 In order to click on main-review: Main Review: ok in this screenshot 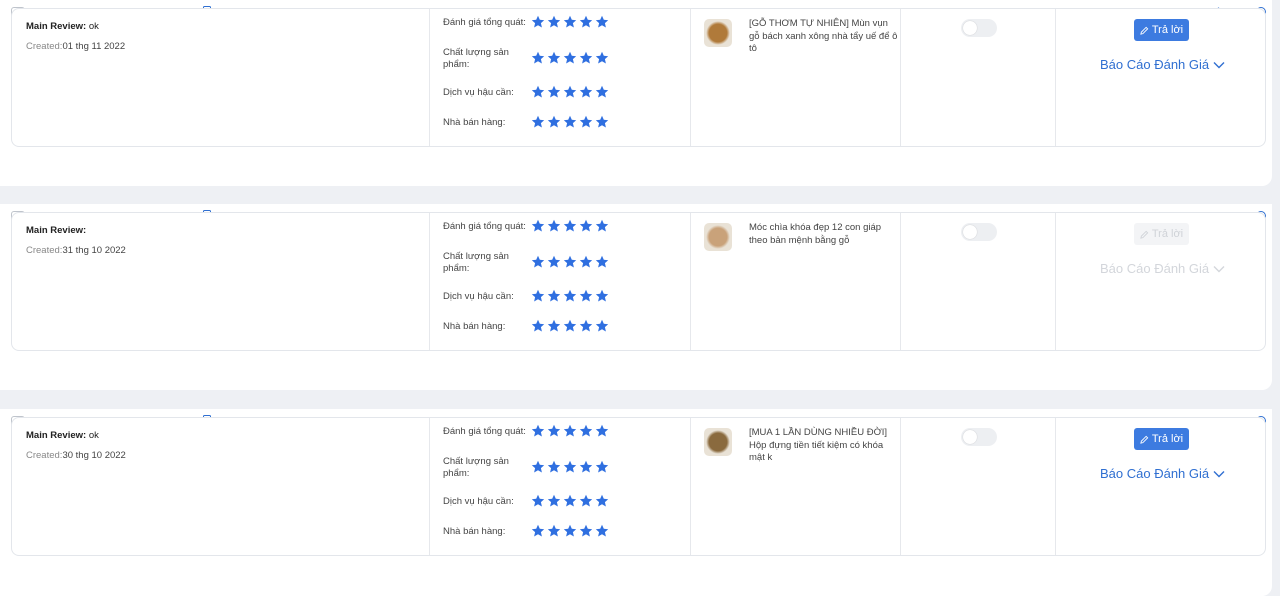, I will do `click(62, 435)`.